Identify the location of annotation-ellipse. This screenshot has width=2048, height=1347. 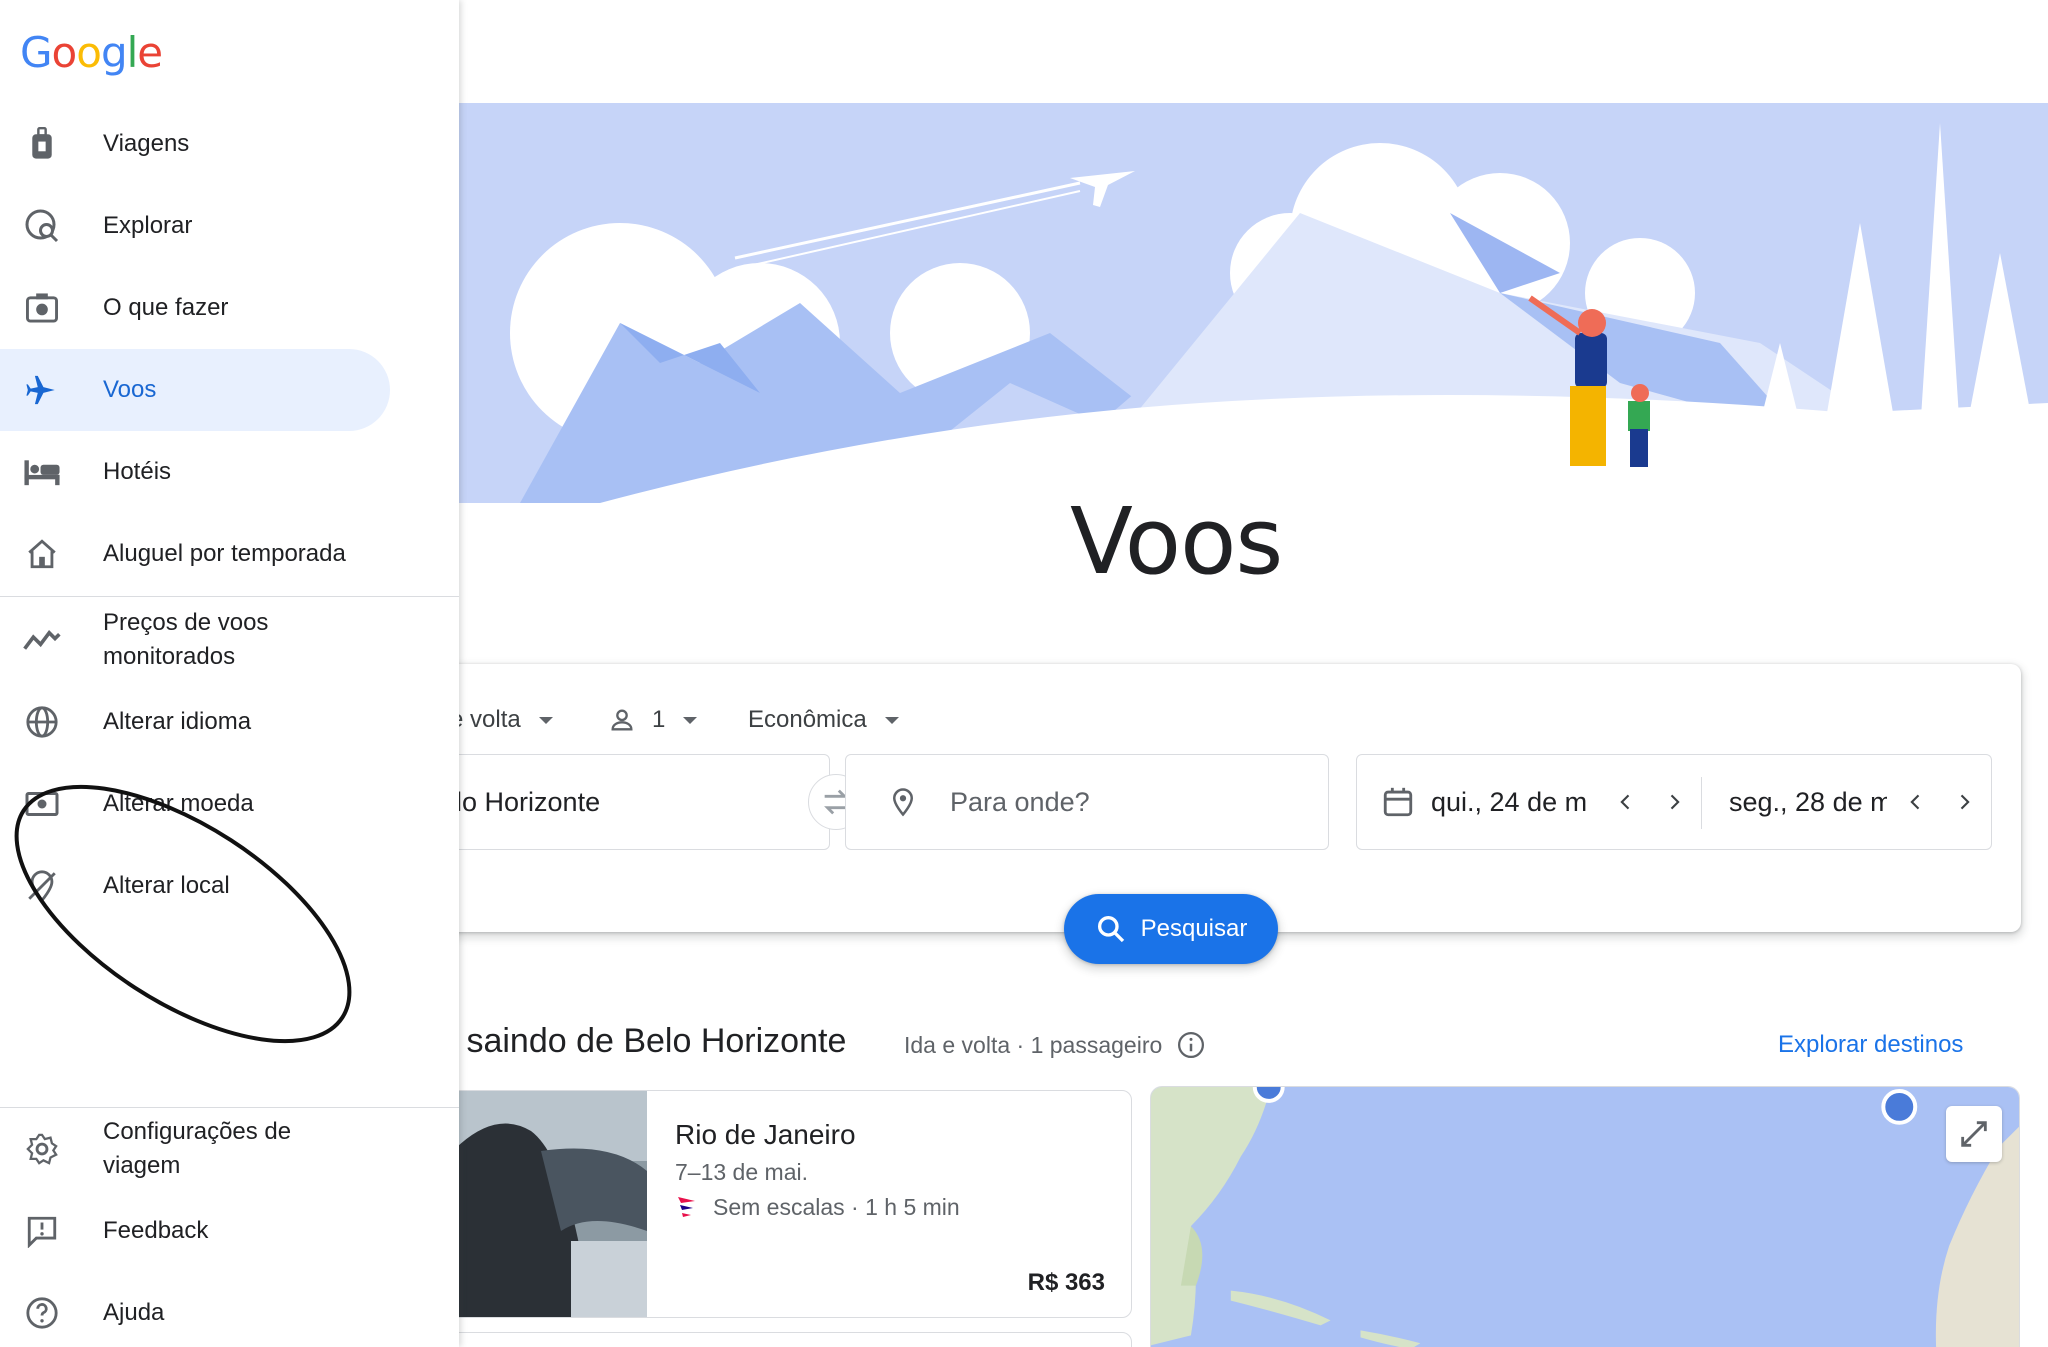
(183, 914).